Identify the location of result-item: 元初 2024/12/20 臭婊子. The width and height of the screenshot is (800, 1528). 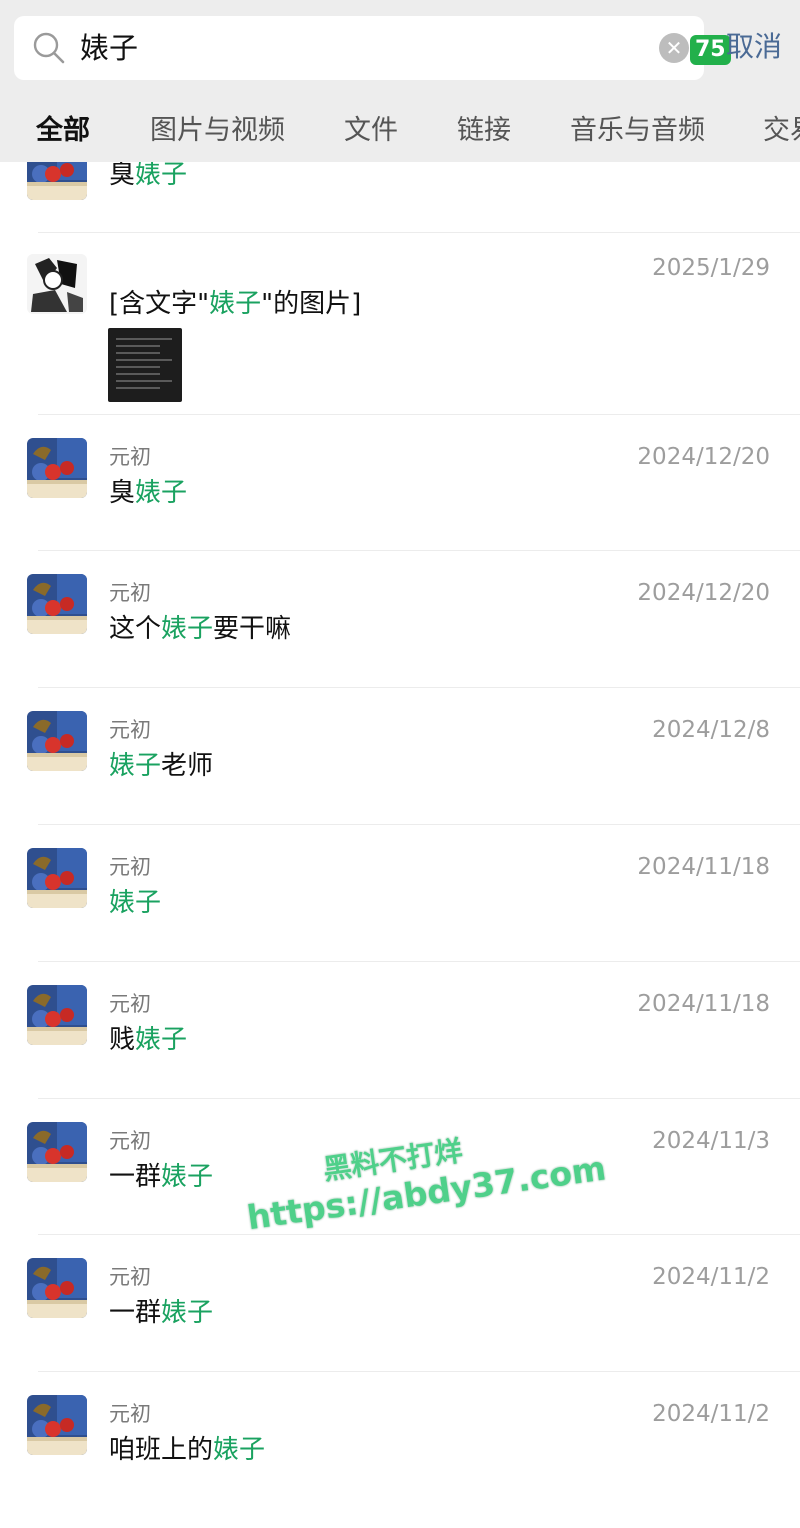
(400, 482).